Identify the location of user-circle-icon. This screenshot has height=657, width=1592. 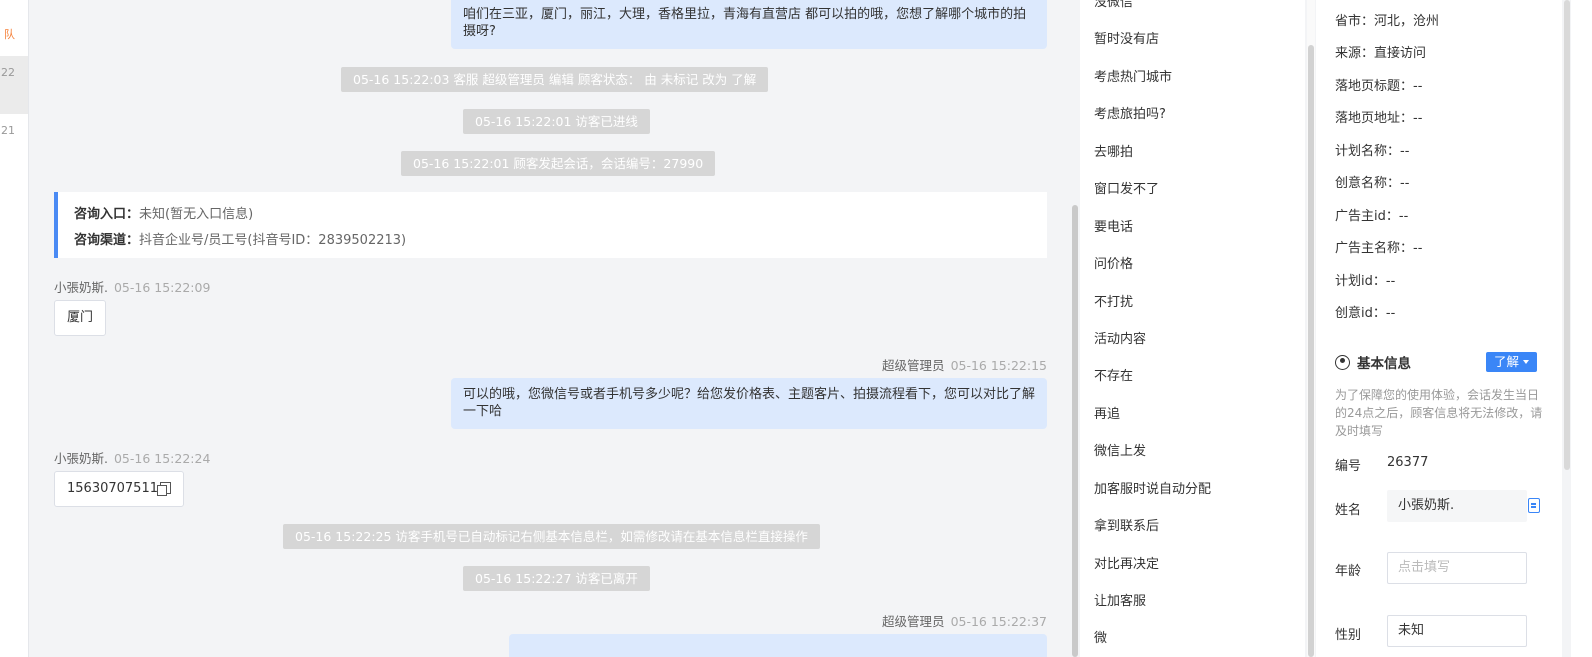
(1342, 362).